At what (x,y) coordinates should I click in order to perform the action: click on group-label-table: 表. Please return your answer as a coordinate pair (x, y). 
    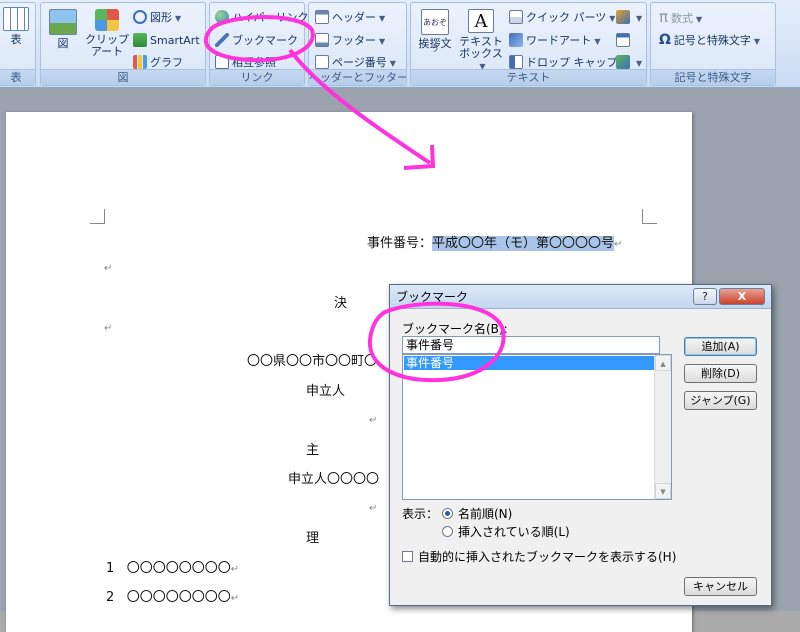
    Looking at the image, I should click on (17, 77).